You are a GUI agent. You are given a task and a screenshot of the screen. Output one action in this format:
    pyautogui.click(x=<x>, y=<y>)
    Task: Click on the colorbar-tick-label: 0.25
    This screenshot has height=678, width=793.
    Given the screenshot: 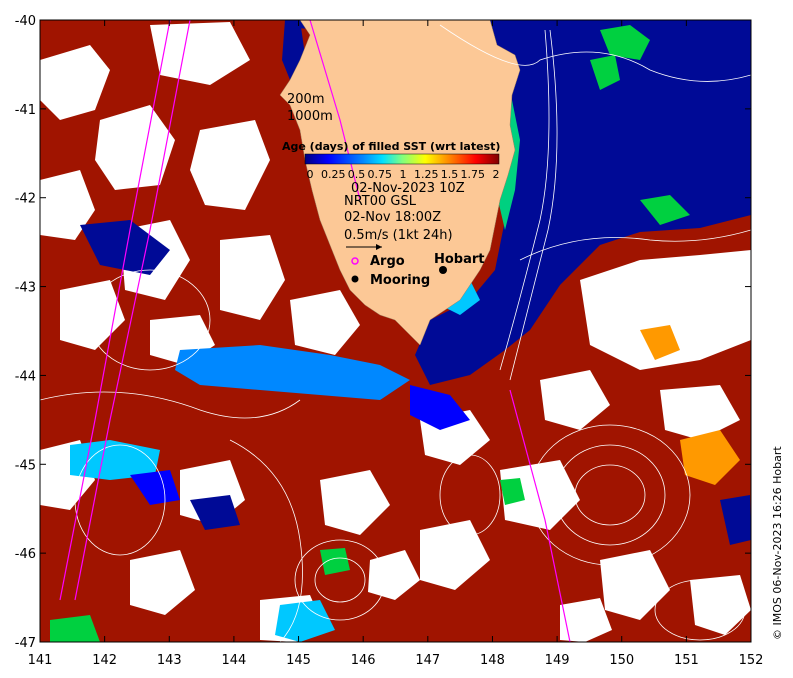 What is the action you would take?
    pyautogui.click(x=333, y=174)
    